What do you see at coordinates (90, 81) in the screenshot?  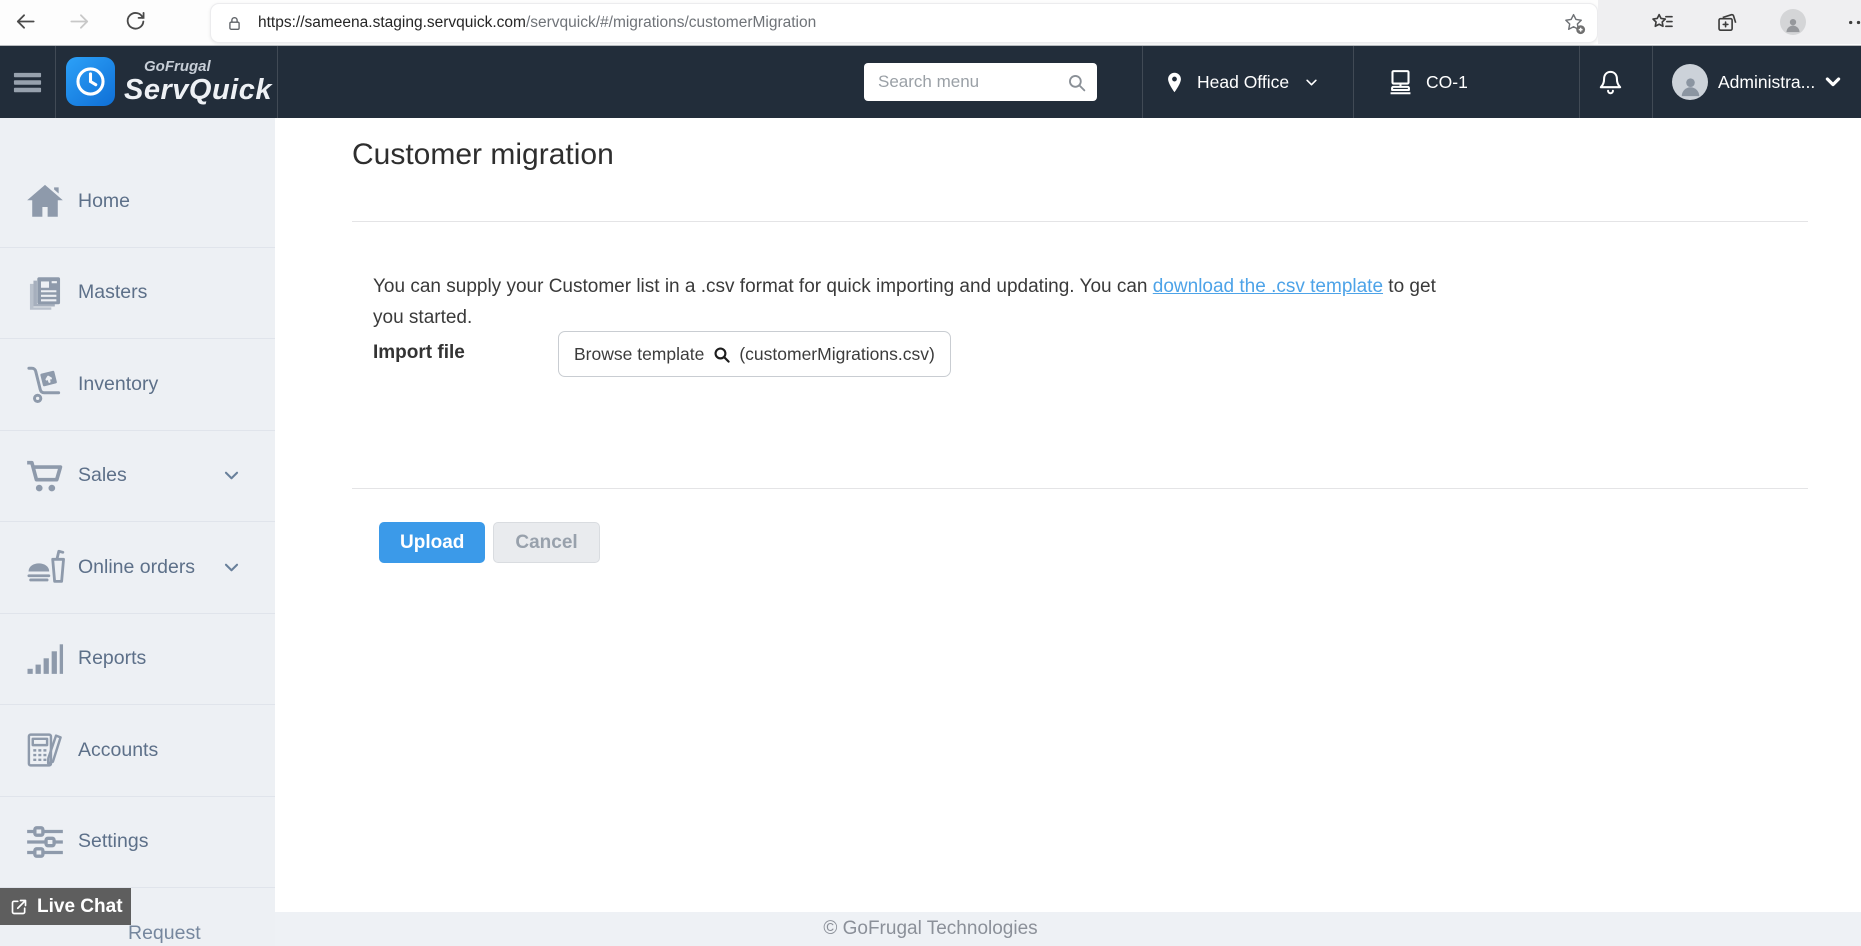 I see `servquick-logo-icon` at bounding box center [90, 81].